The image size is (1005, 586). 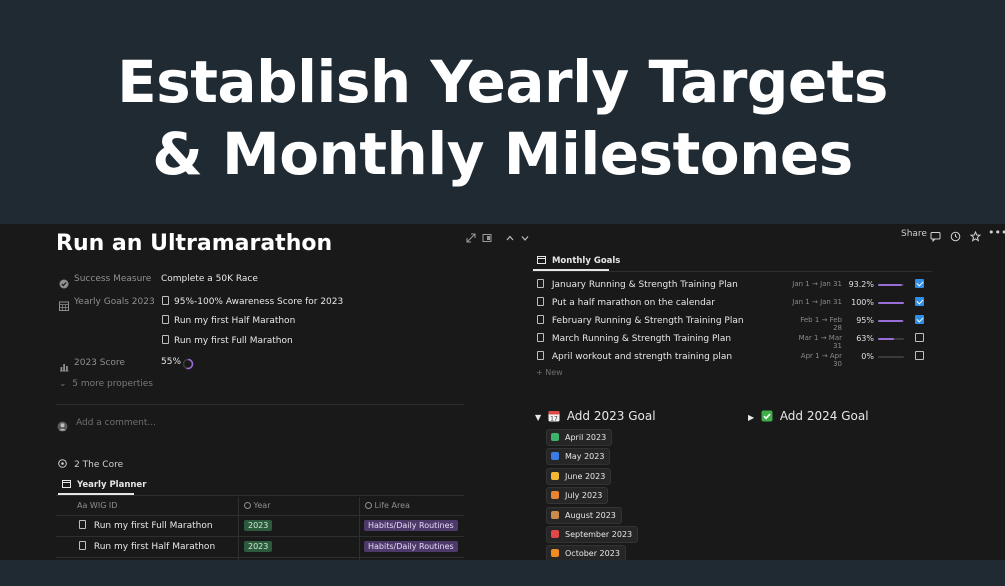 I want to click on month-page-link: August 2023, so click(x=584, y=515).